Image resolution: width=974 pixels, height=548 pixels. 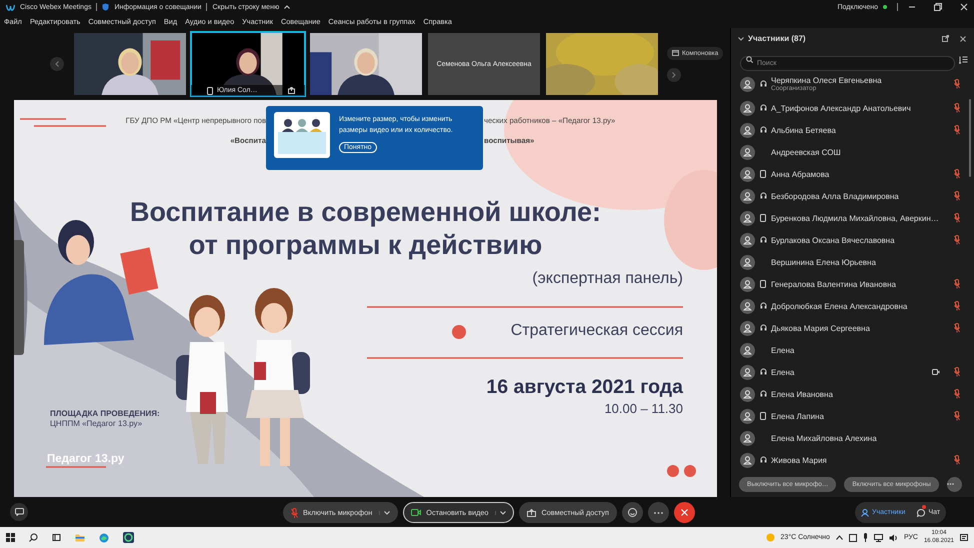 What do you see at coordinates (852, 174) in the screenshot?
I see `participant-row: Анна Абрамова` at bounding box center [852, 174].